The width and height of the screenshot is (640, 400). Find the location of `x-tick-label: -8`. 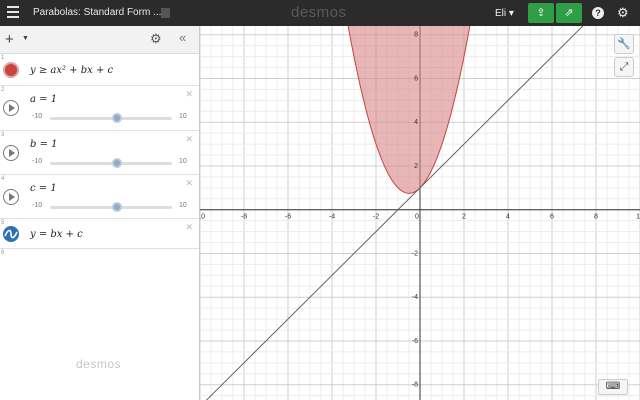

x-tick-label: -8 is located at coordinates (244, 217).